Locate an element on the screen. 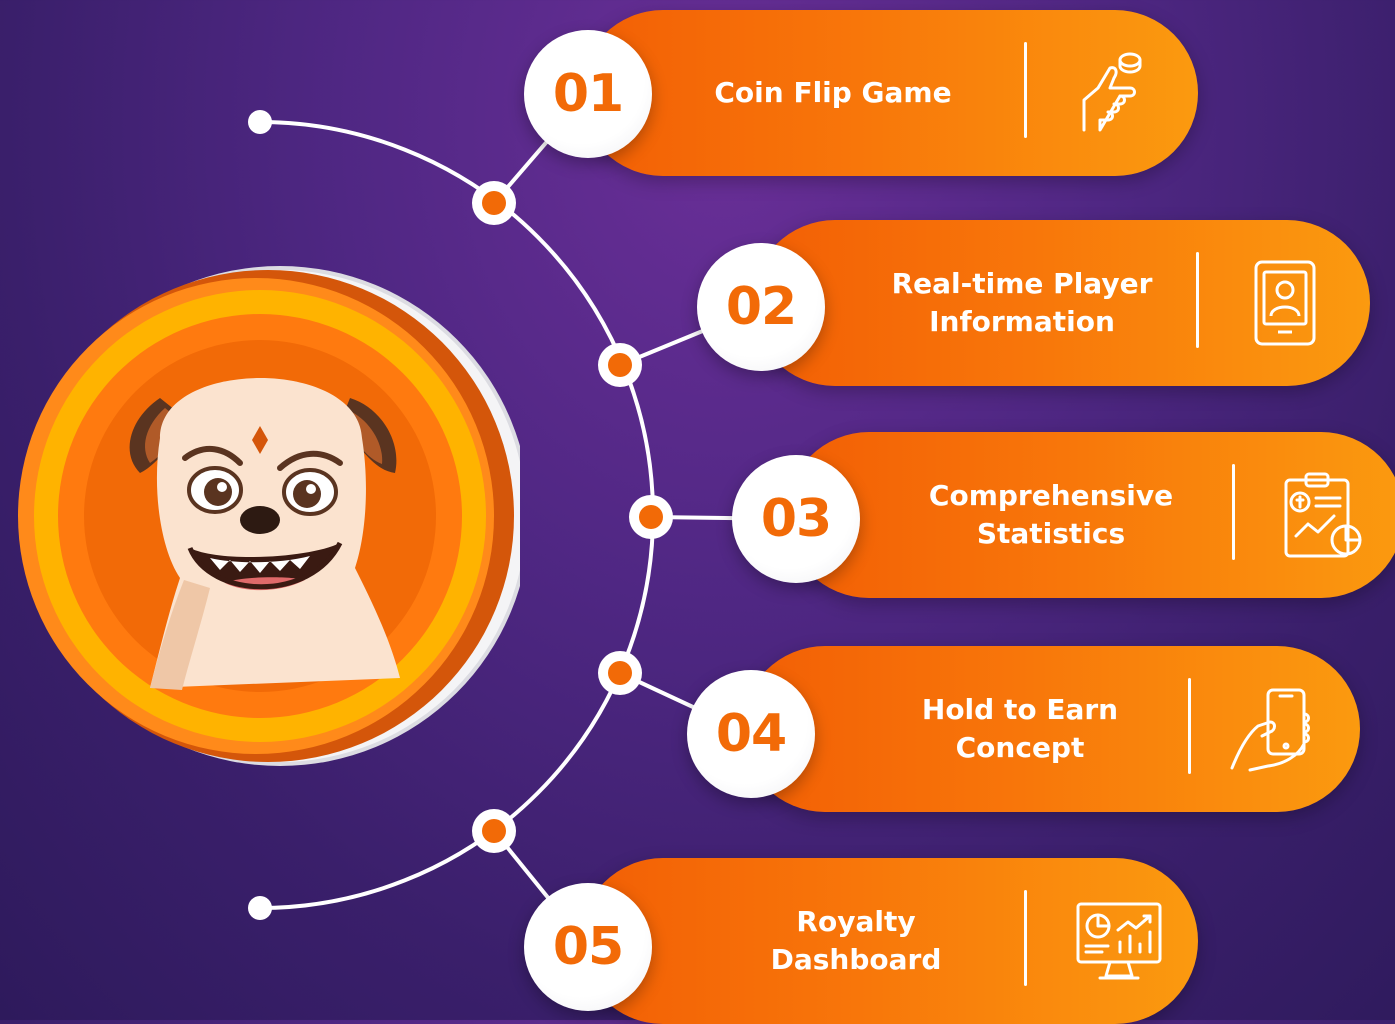 This screenshot has width=1395, height=1024. step-label-05: Royalty Dashboard is located at coordinates (856, 941).